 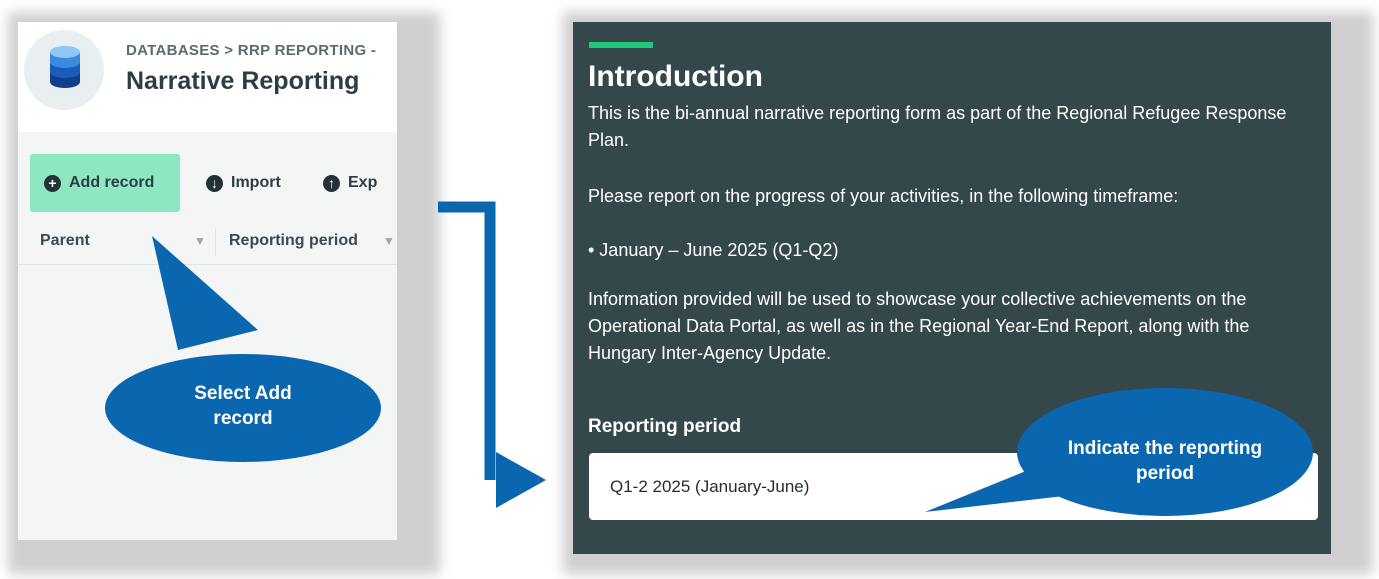 What do you see at coordinates (251, 50) in the screenshot?
I see `breadcrumb: DATABASES > RRP REPORTING -` at bounding box center [251, 50].